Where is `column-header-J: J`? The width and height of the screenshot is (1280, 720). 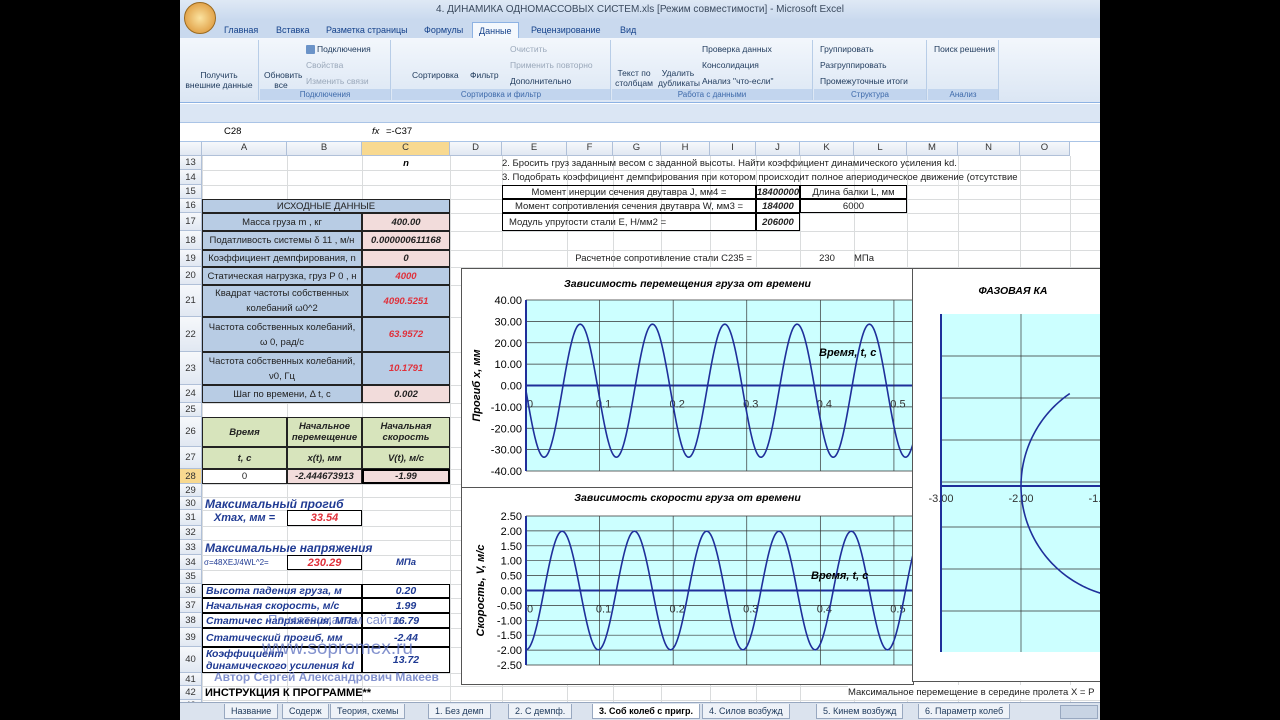
column-header-J: J is located at coordinates (778, 149).